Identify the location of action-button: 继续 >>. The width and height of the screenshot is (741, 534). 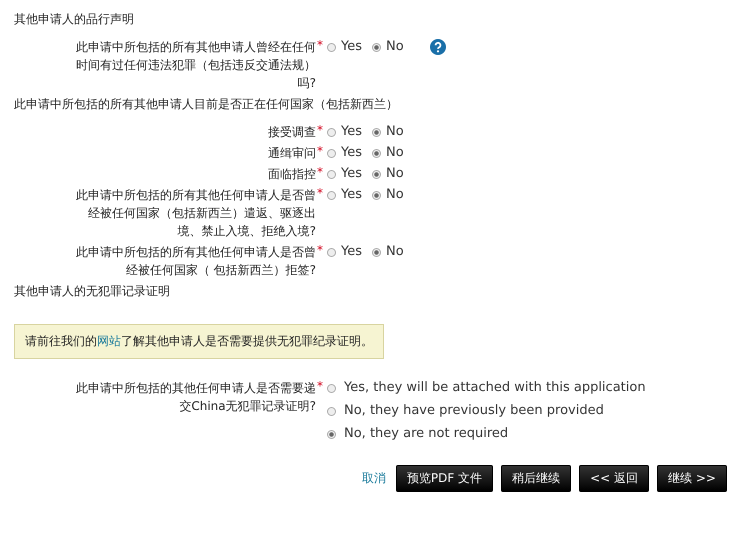
(692, 478).